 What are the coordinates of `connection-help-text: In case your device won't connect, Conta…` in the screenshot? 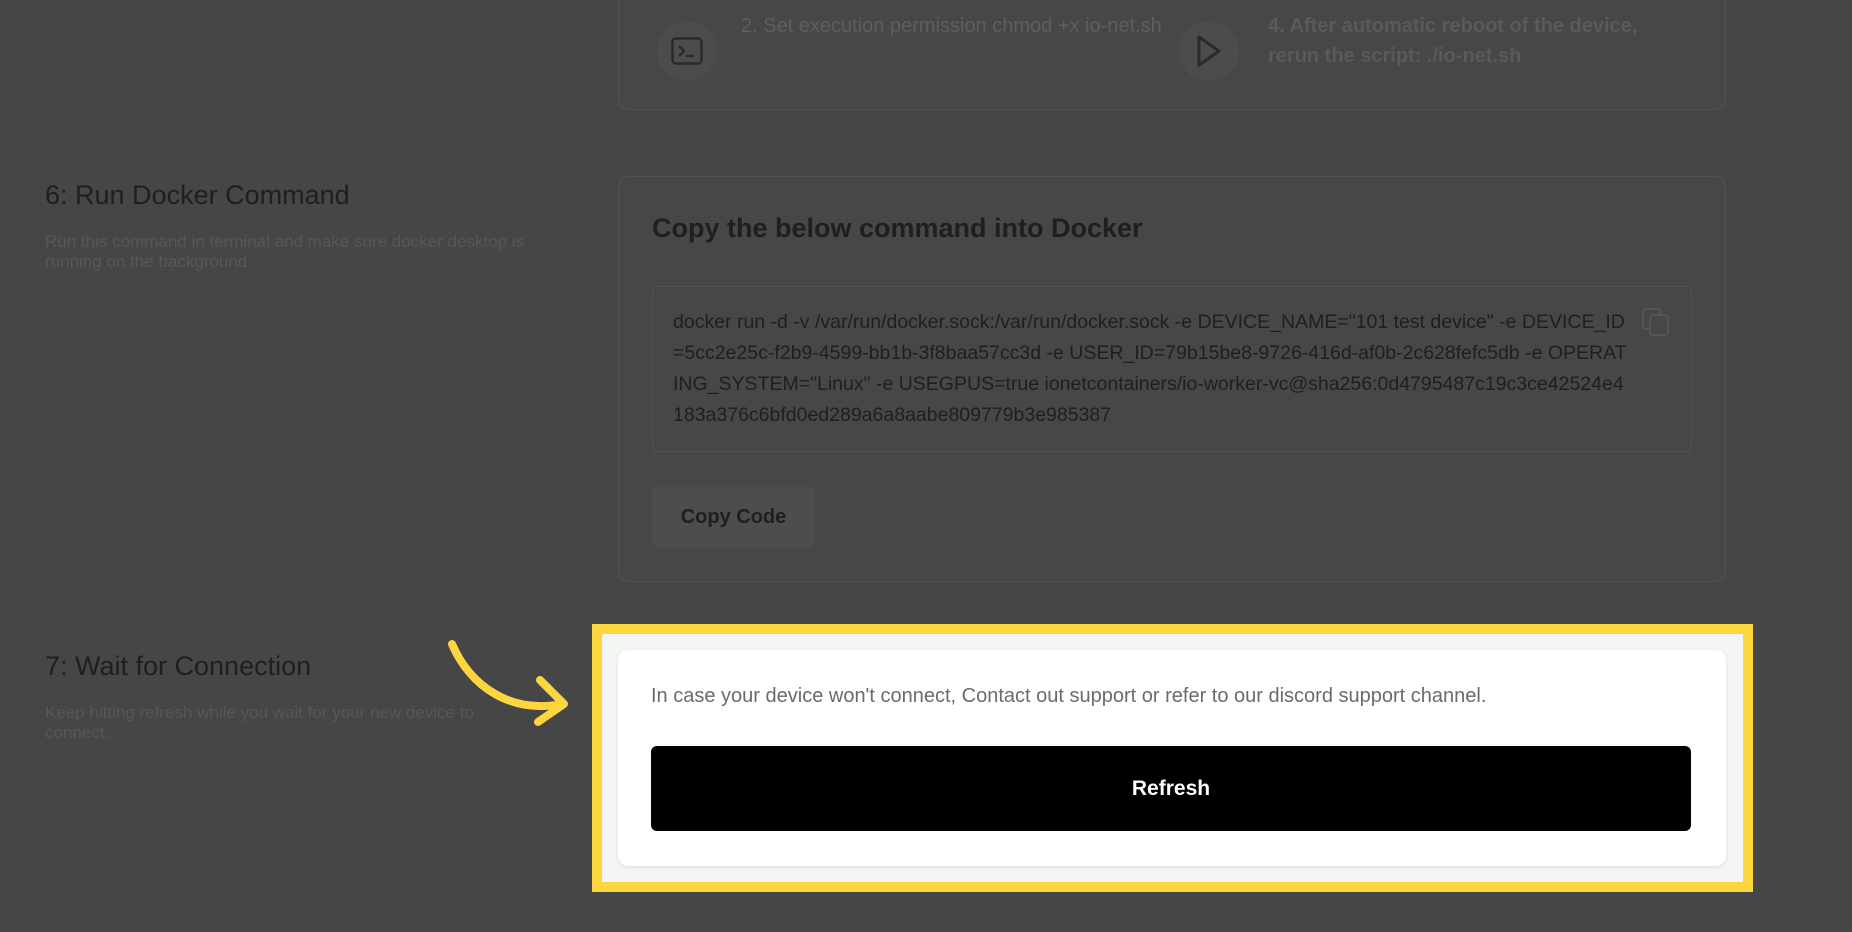 It's located at (1069, 696).